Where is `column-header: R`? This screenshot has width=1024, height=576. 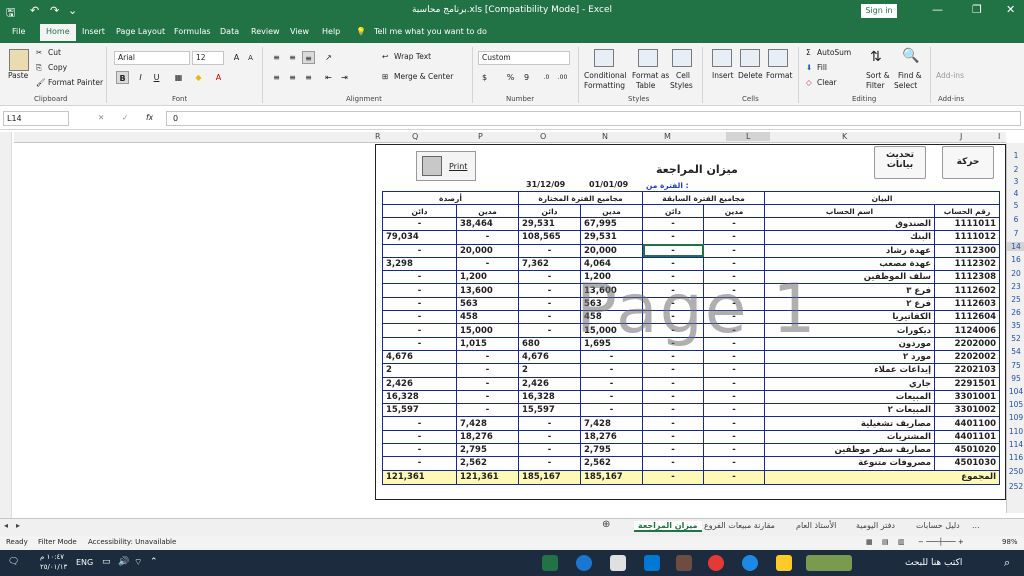 column-header: R is located at coordinates (378, 136).